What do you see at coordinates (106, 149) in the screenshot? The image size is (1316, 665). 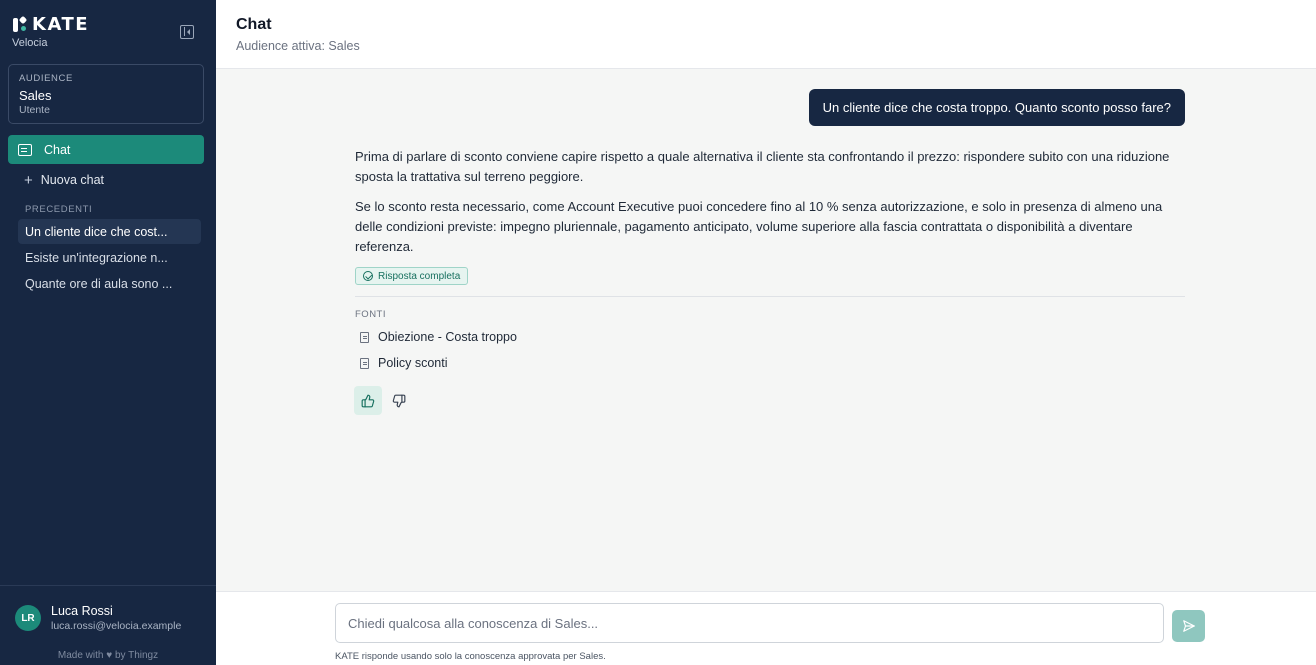 I see `nav-item-chat: Chat` at bounding box center [106, 149].